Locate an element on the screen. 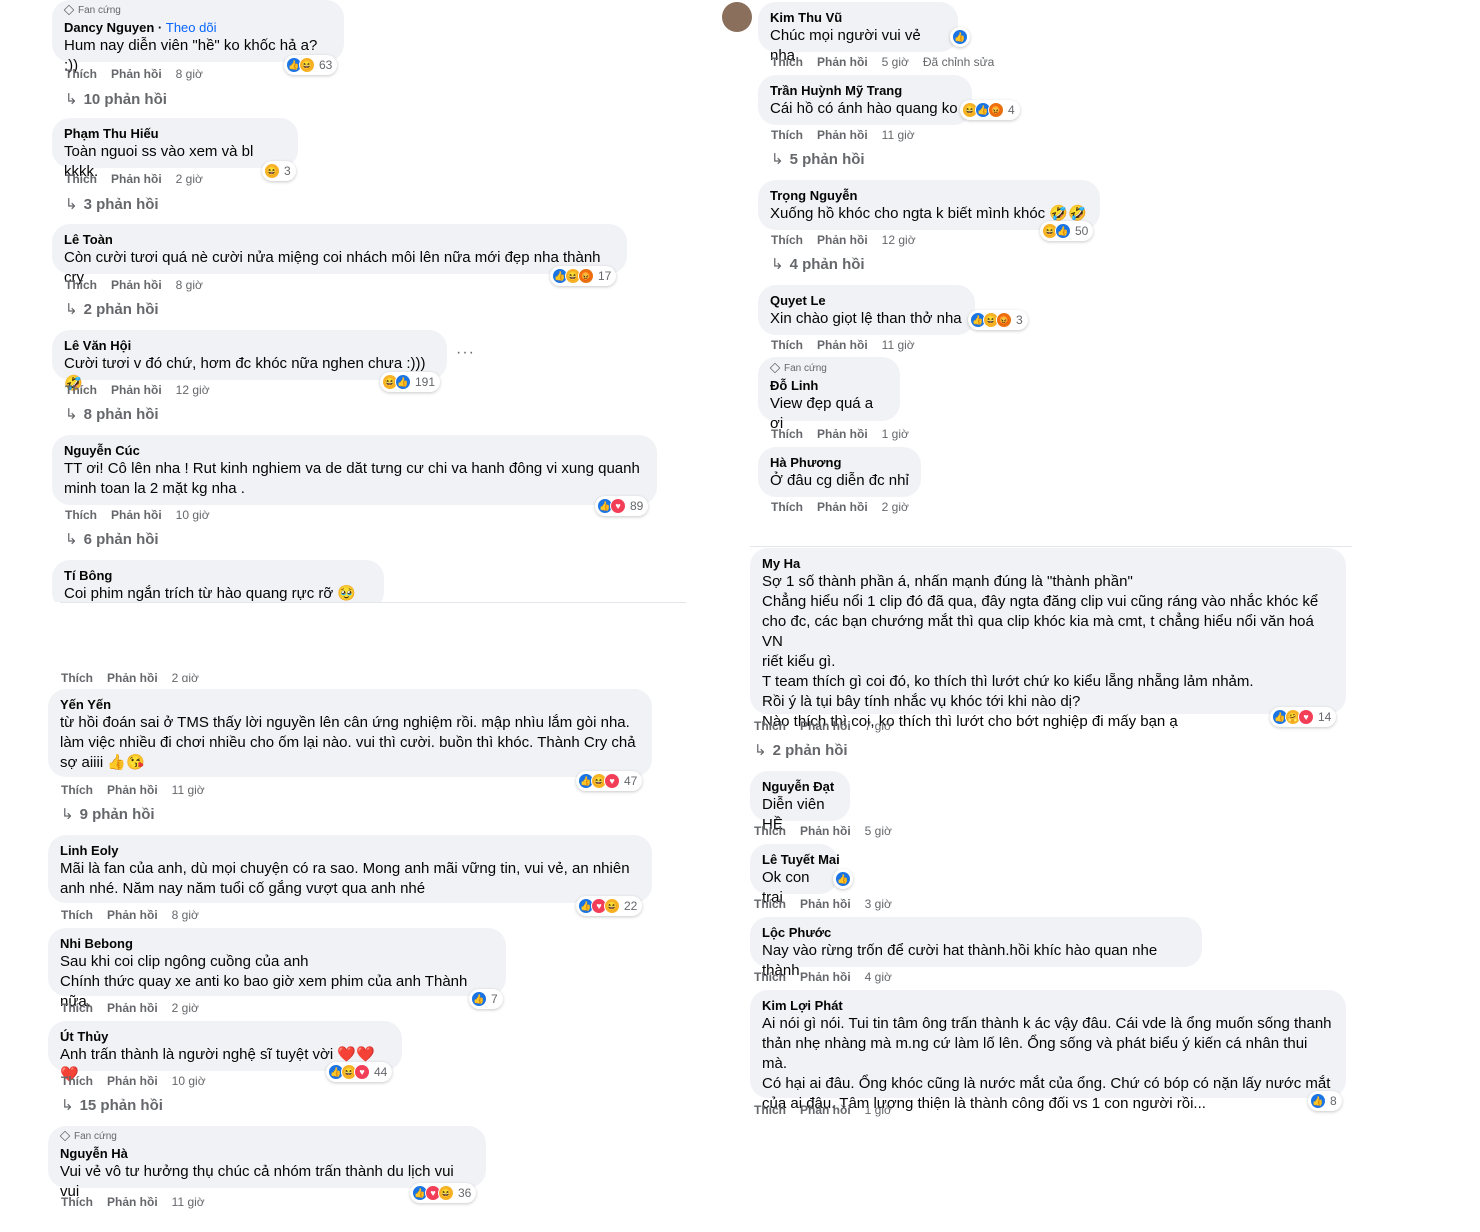  commenter-name: Quyet Le is located at coordinates (866, 300).